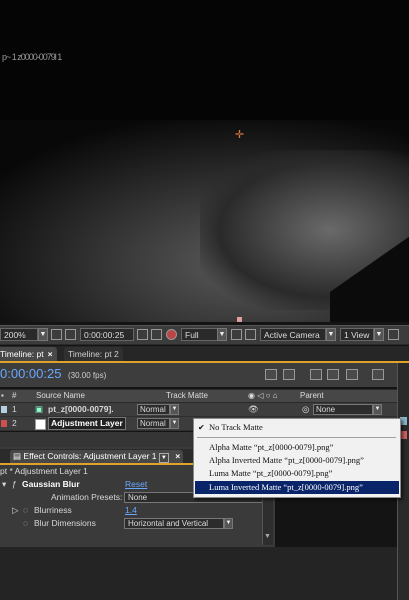  I want to click on color-channels-icon, so click(171, 334).